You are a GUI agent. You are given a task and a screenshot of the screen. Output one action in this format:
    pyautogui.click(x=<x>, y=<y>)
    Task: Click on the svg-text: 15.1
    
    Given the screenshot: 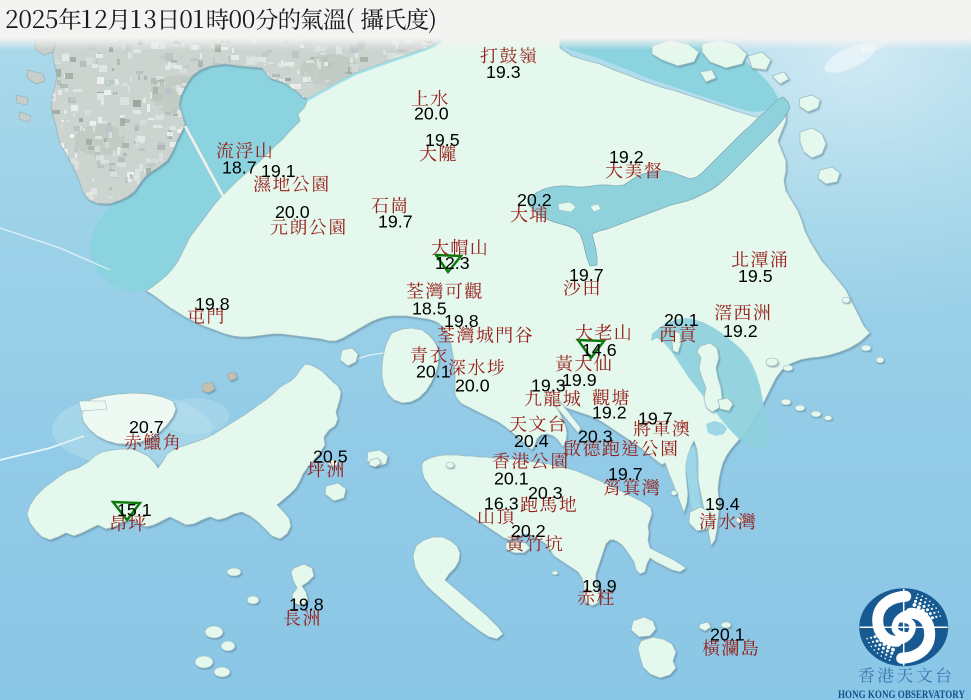 What is the action you would take?
    pyautogui.click(x=134, y=510)
    